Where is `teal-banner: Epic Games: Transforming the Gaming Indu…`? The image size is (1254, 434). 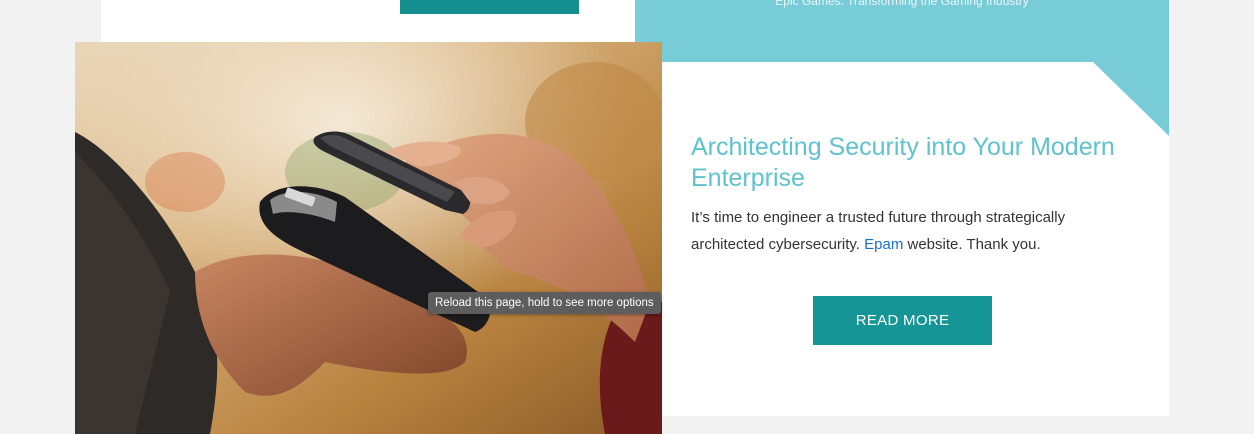
teal-banner: Epic Games: Transforming the Gaming Indu… is located at coordinates (902, 31).